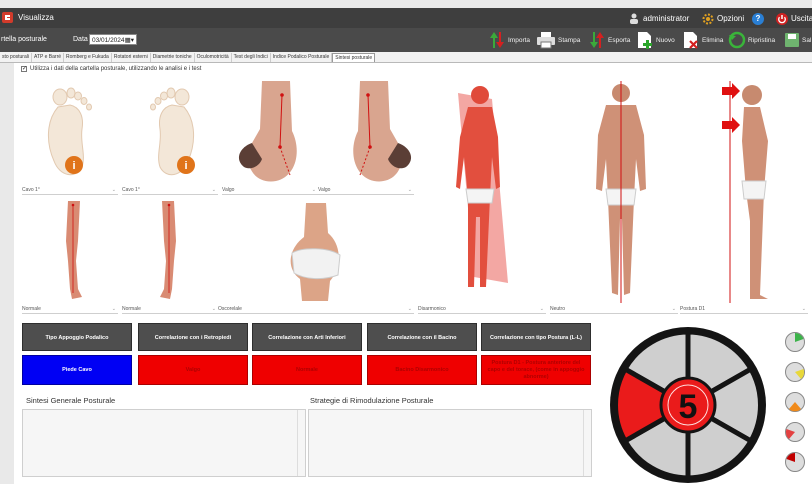 The image size is (812, 484). Describe the element at coordinates (422, 370) in the screenshot. I see `result-bacino-disarmonico: Bacino Disarmonico` at that location.